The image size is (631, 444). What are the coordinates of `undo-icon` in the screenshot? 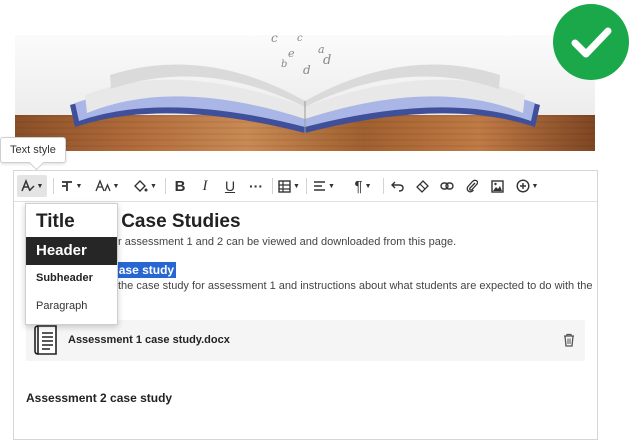 It's located at (397, 186).